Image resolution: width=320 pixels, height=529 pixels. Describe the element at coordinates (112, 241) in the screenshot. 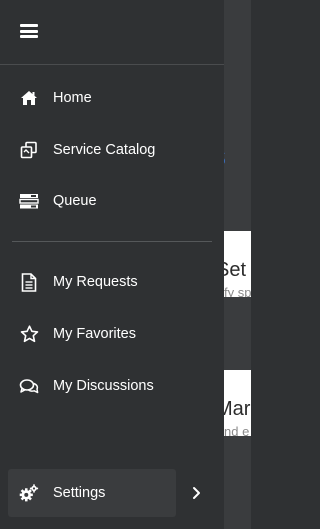

I see `menu-divider` at that location.